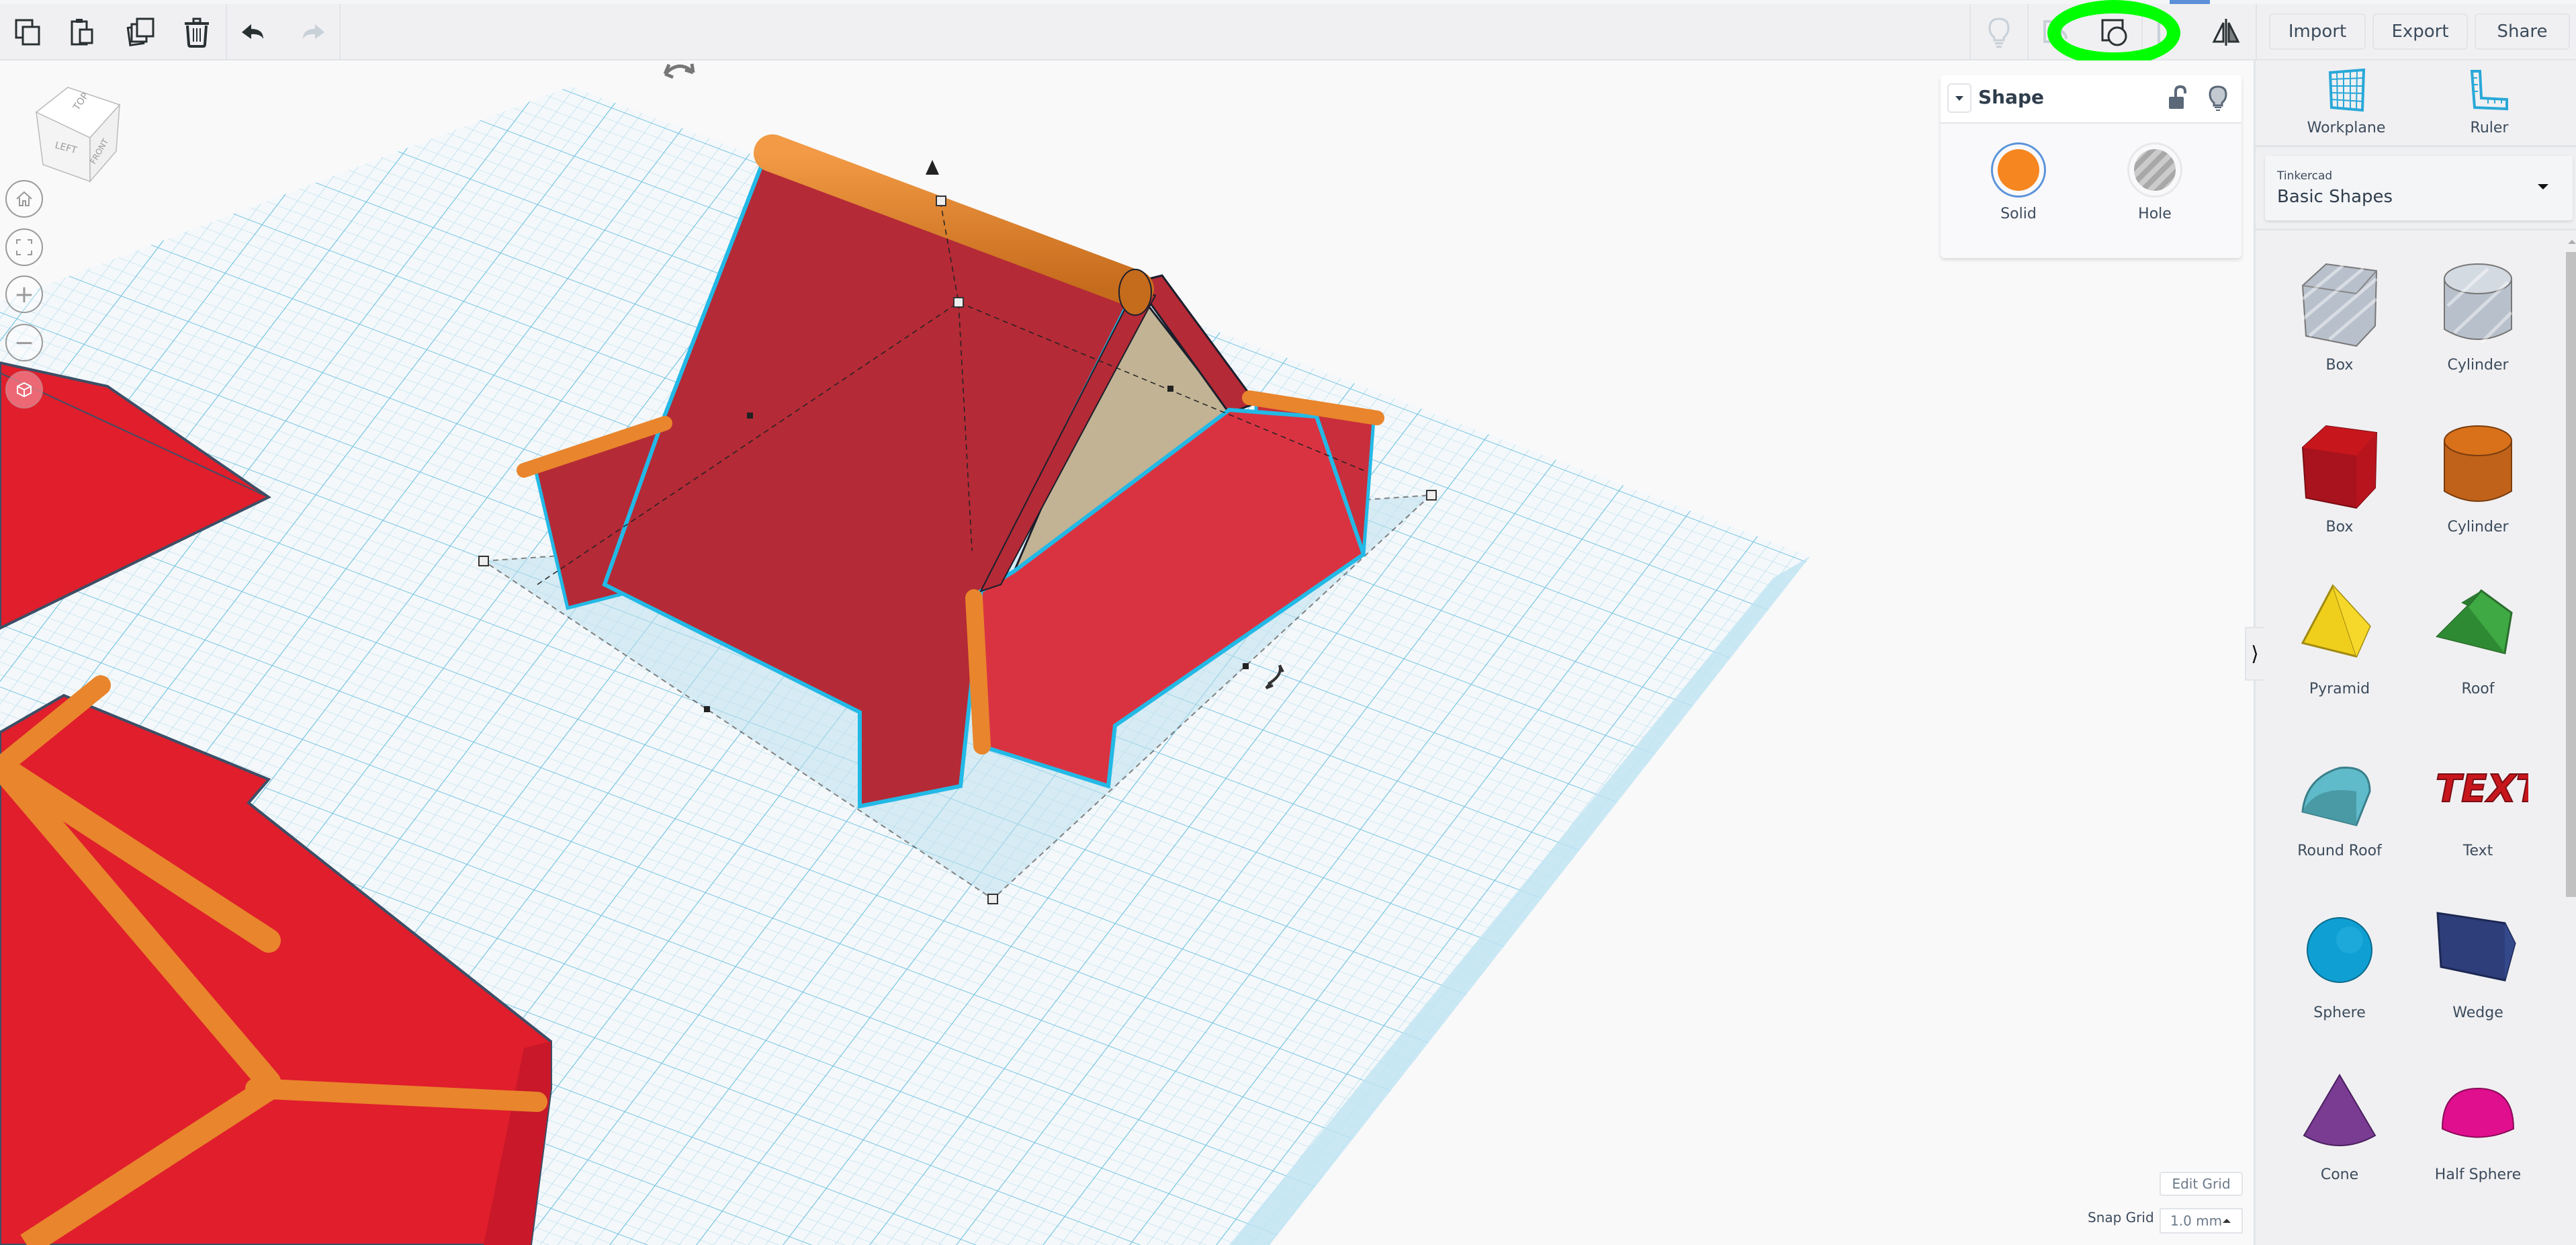 The height and width of the screenshot is (1245, 2576). I want to click on duplicate-icon, so click(140, 31).